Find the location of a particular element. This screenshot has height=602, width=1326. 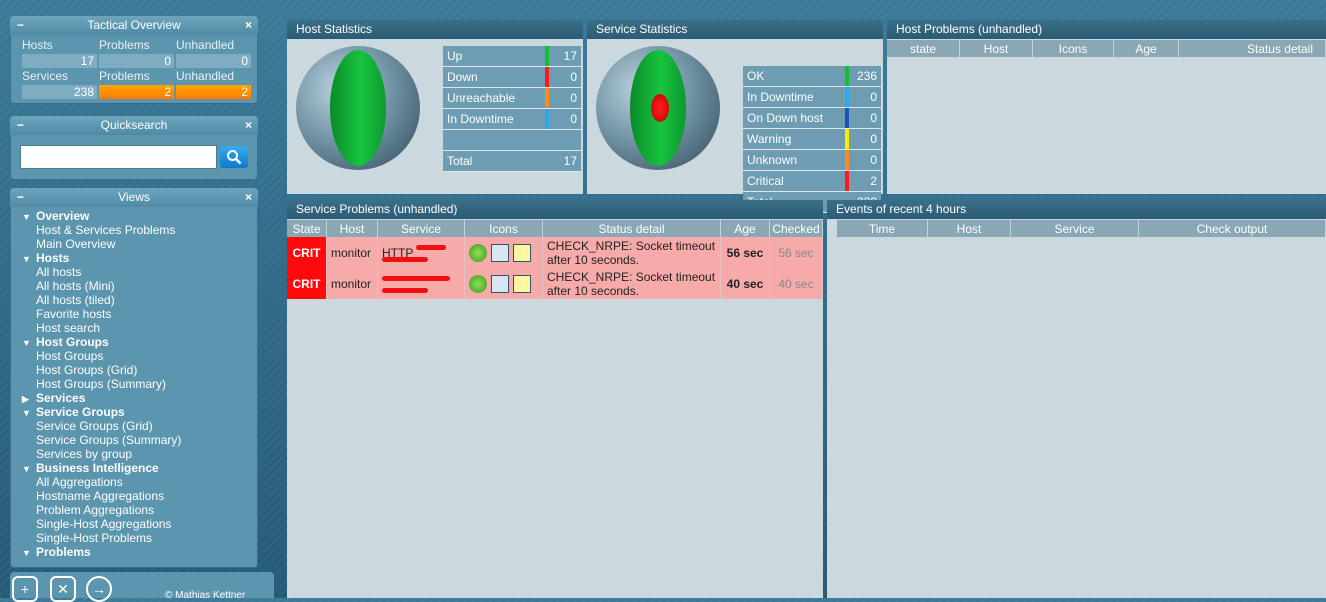

stat-row: OK 236 is located at coordinates (812, 76).